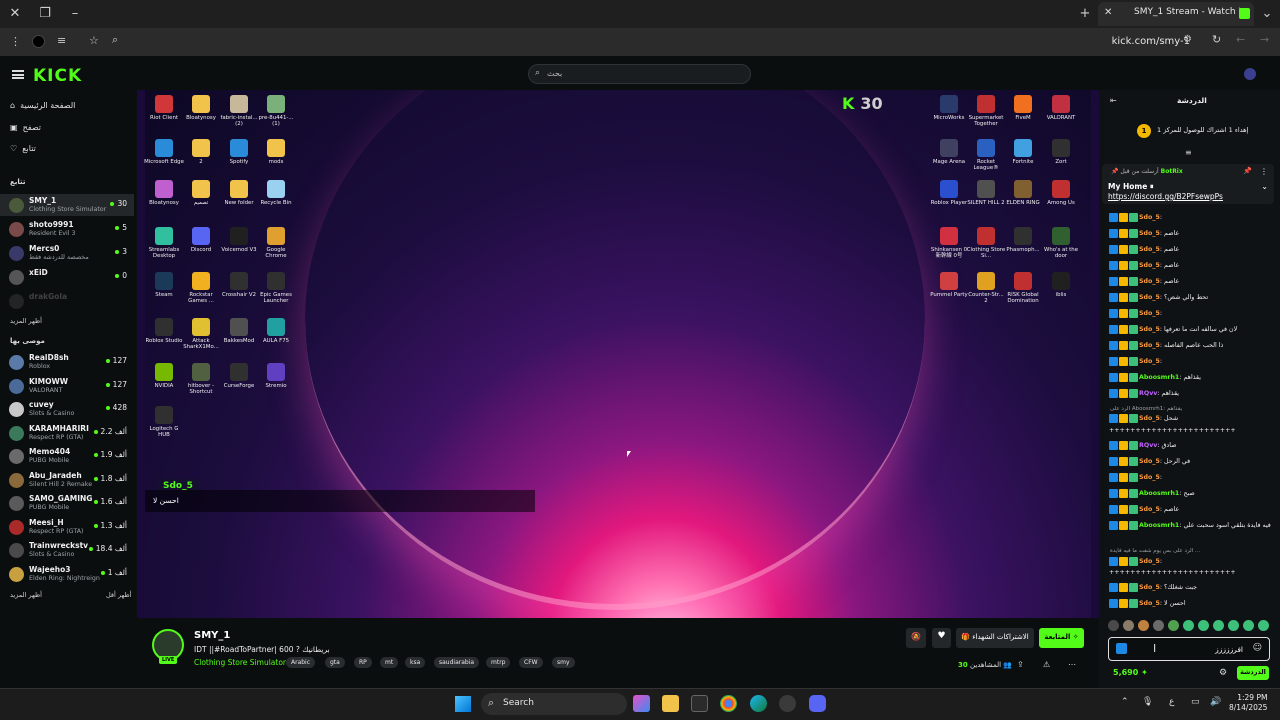  What do you see at coordinates (670, 703) in the screenshot?
I see `file-explorer-icon` at bounding box center [670, 703].